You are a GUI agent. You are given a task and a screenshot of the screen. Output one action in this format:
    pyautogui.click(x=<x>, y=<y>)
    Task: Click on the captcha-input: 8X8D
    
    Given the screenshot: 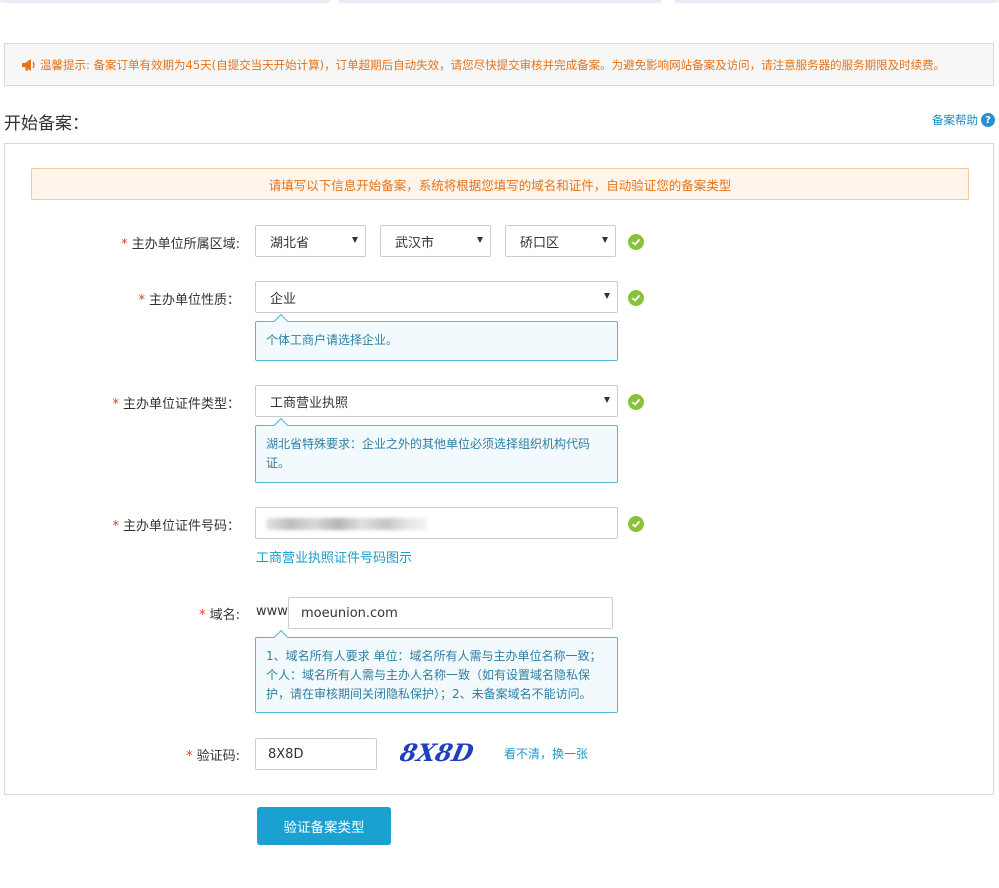 What is the action you would take?
    pyautogui.click(x=316, y=754)
    